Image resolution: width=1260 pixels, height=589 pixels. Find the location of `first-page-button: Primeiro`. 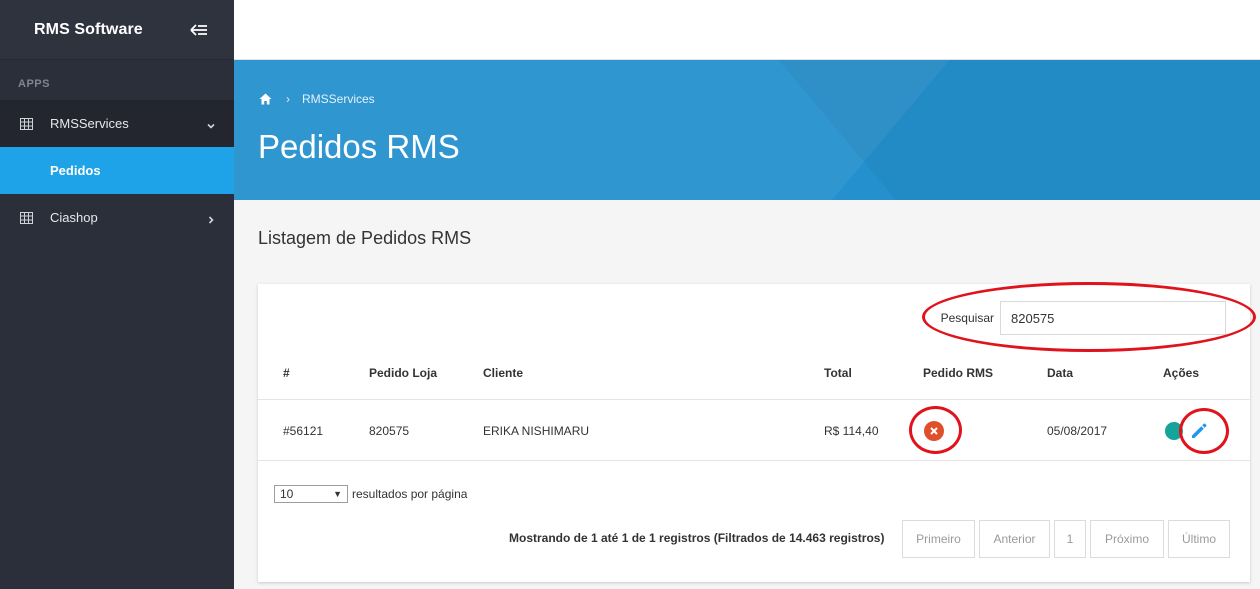

first-page-button: Primeiro is located at coordinates (938, 539).